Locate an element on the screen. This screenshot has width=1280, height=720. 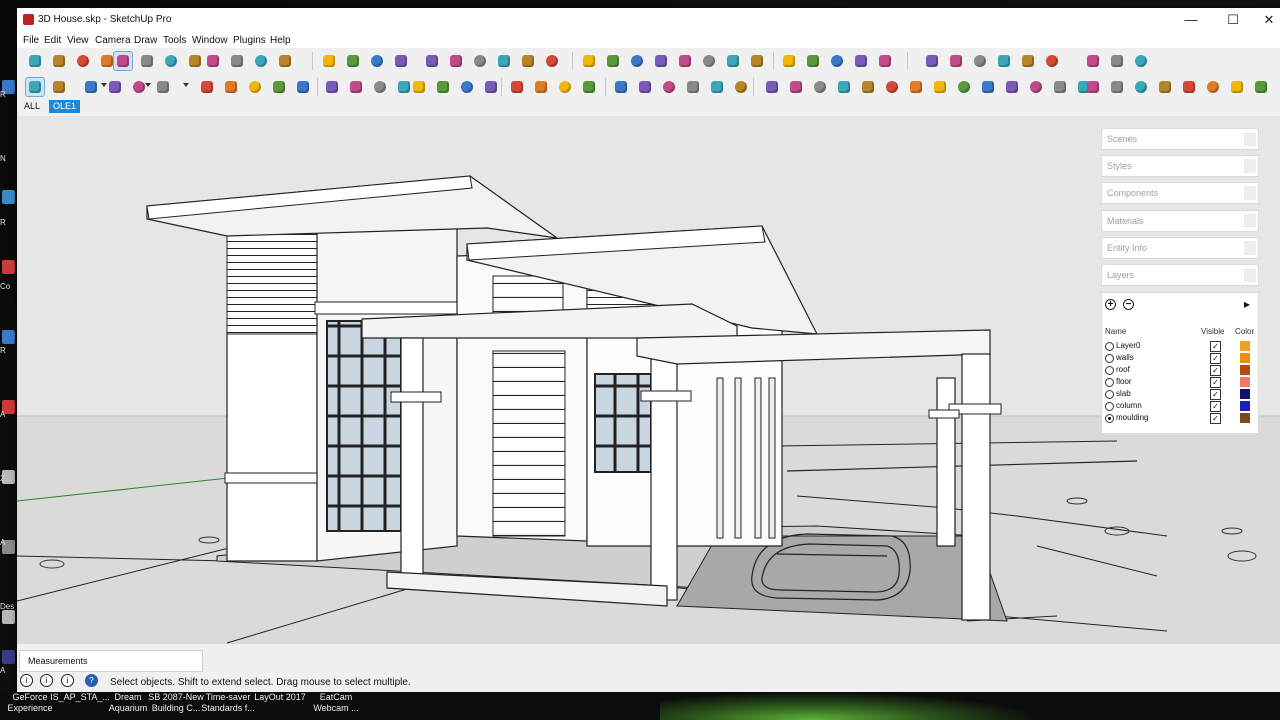
chevron-down-icon is located at coordinates (186, 85).